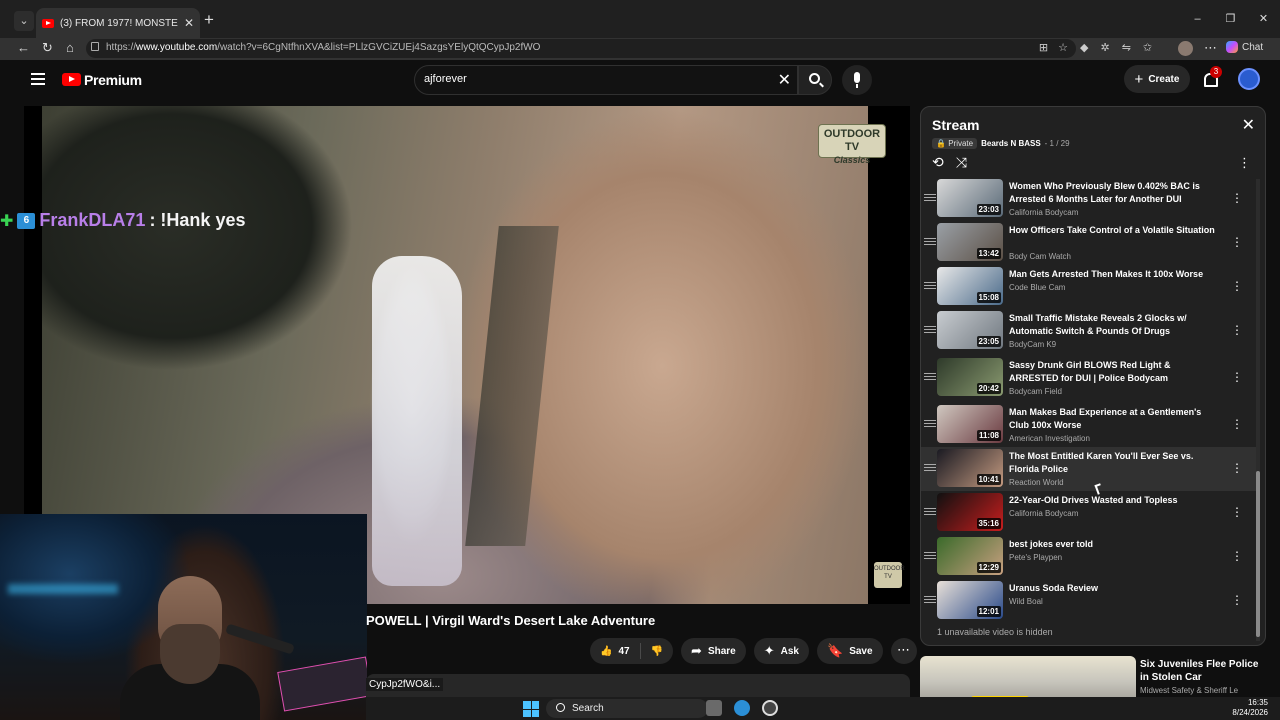 This screenshot has height=720, width=1280. Describe the element at coordinates (850, 651) in the screenshot. I see `save-button: 🔖 Save` at that location.